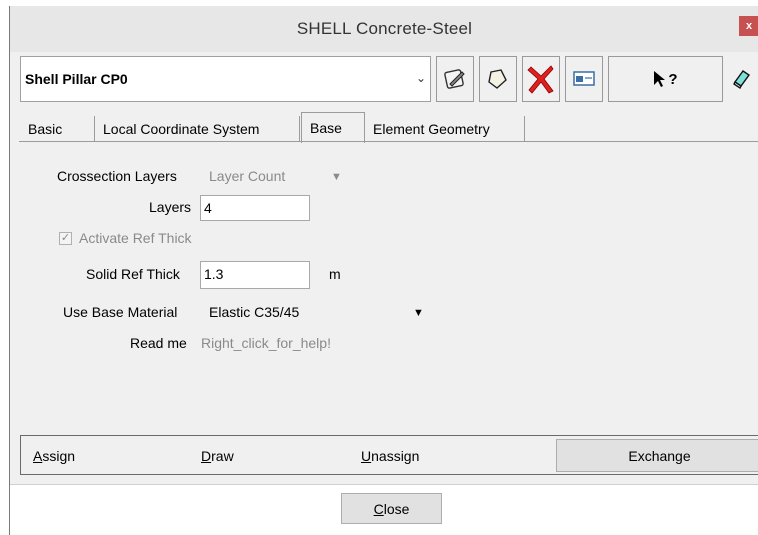 The width and height of the screenshot is (758, 535). I want to click on new-icon, so click(497, 79).